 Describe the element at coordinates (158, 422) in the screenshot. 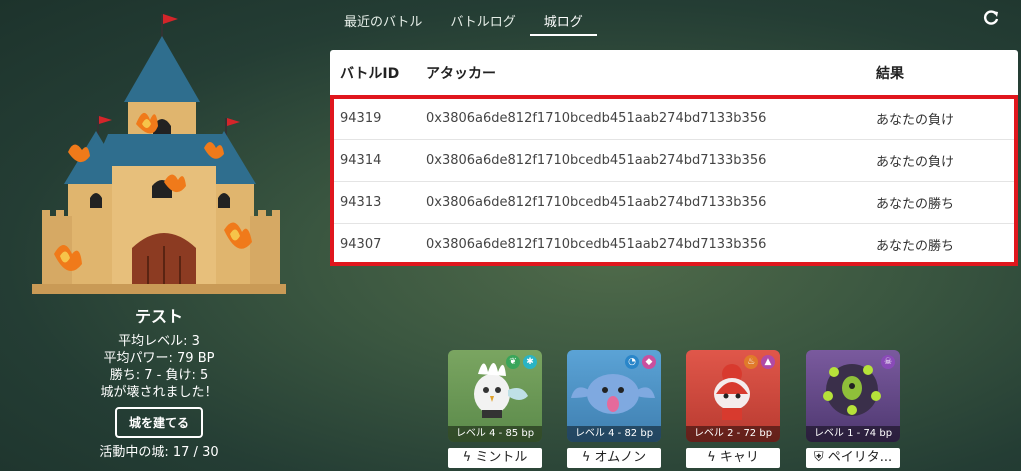

I see `build-castle-button: 城を建てる` at that location.